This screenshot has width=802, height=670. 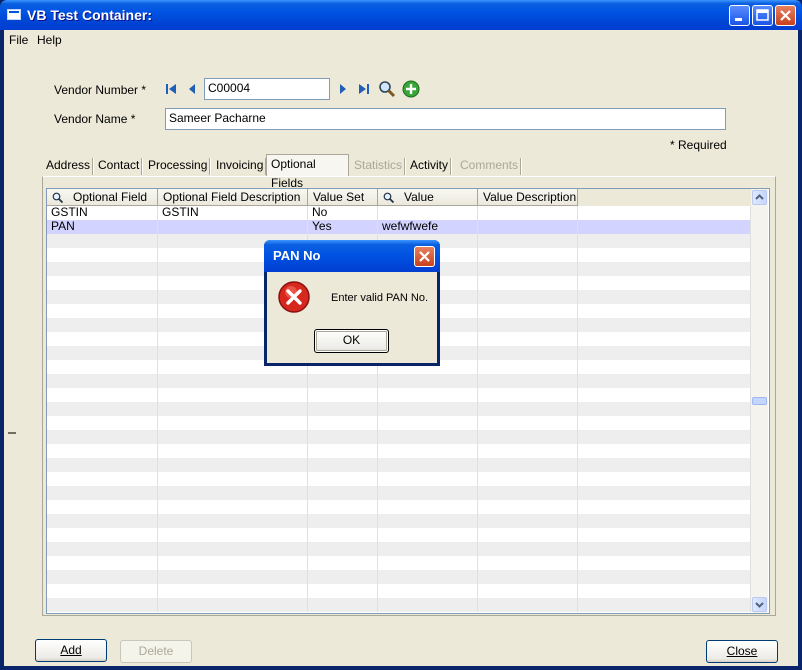 What do you see at coordinates (343, 197) in the screenshot?
I see `column-header-value-set: Value Set` at bounding box center [343, 197].